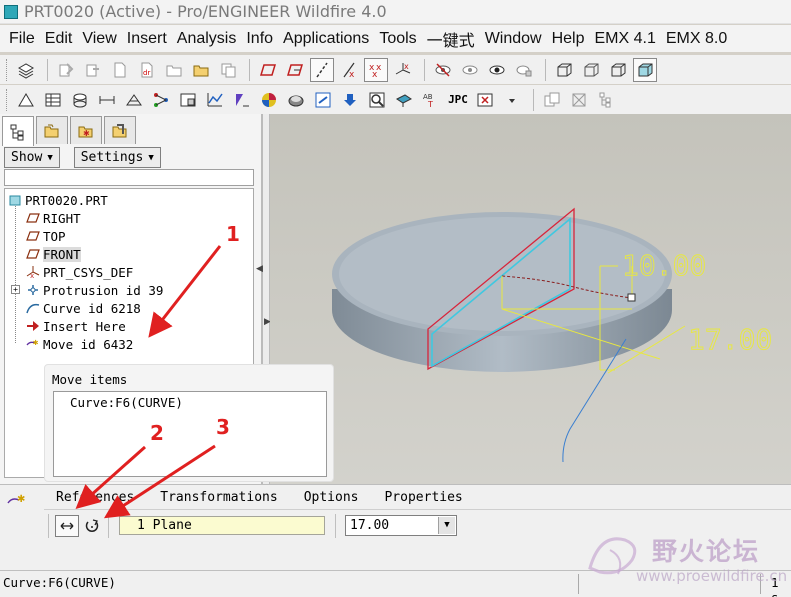 This screenshot has width=791, height=597. What do you see at coordinates (470, 70) in the screenshot?
I see `show-eye-icon` at bounding box center [470, 70].